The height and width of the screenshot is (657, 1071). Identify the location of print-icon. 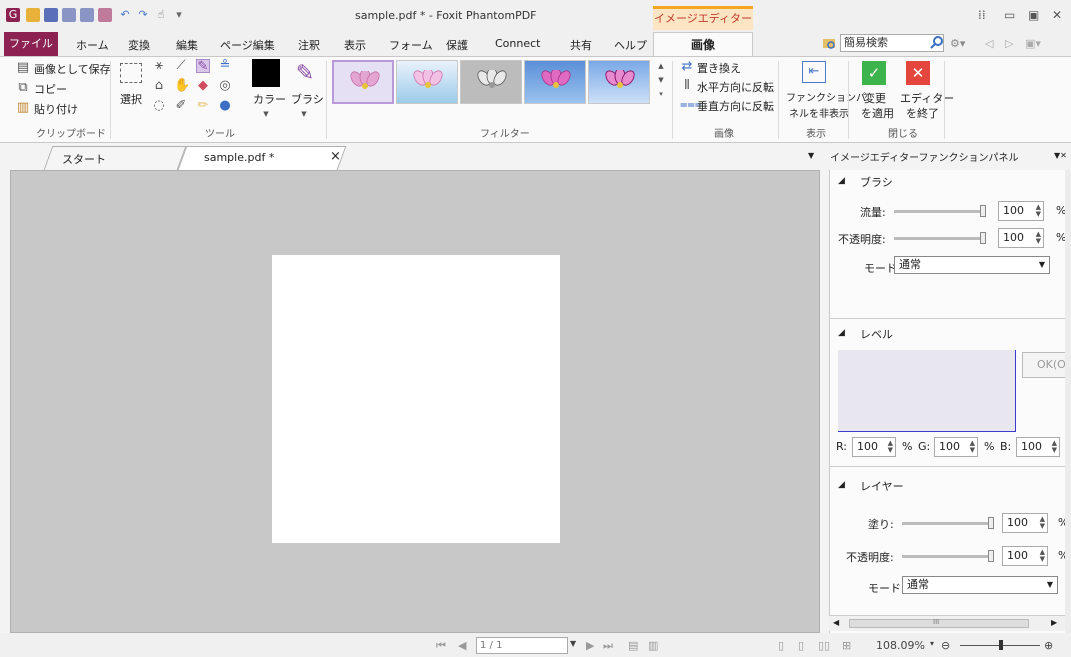
(69, 15).